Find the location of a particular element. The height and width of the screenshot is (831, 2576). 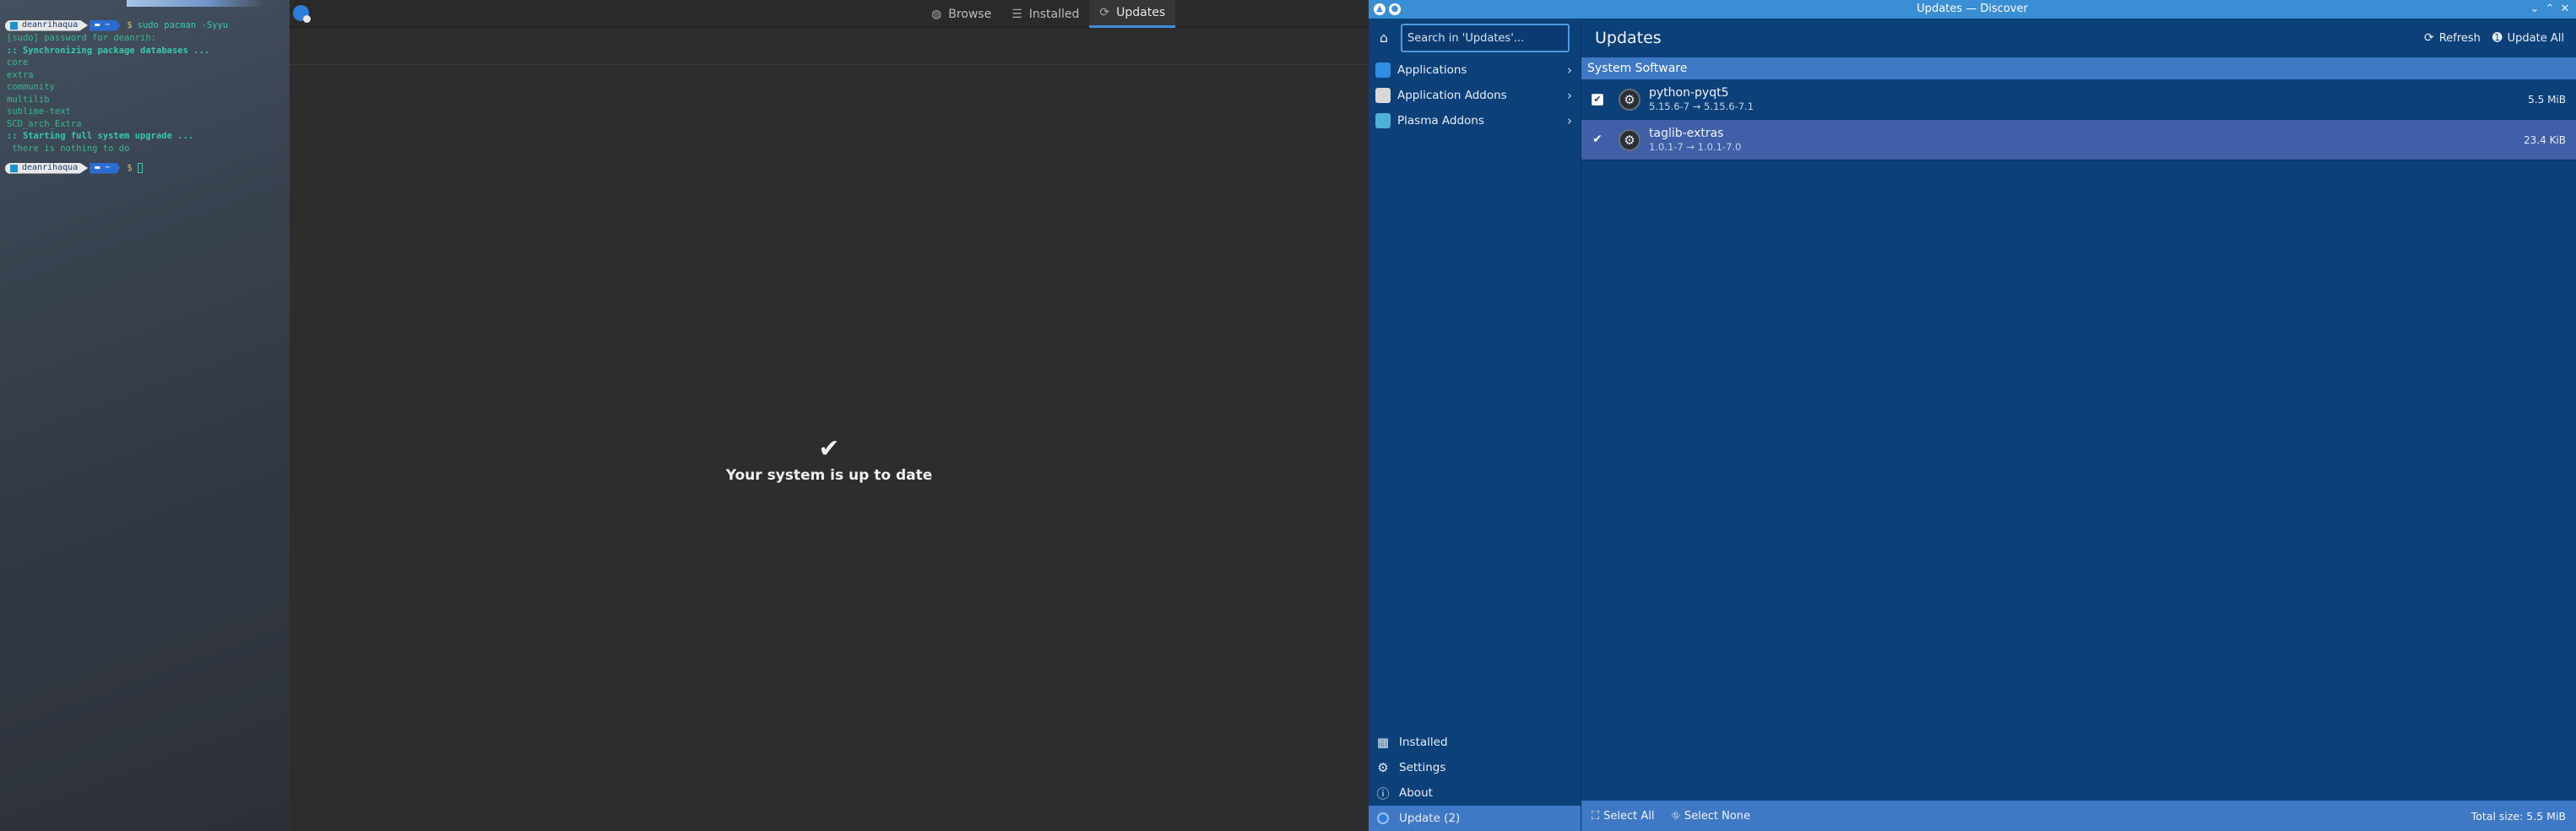

tab-label: Installed is located at coordinates (1054, 14).